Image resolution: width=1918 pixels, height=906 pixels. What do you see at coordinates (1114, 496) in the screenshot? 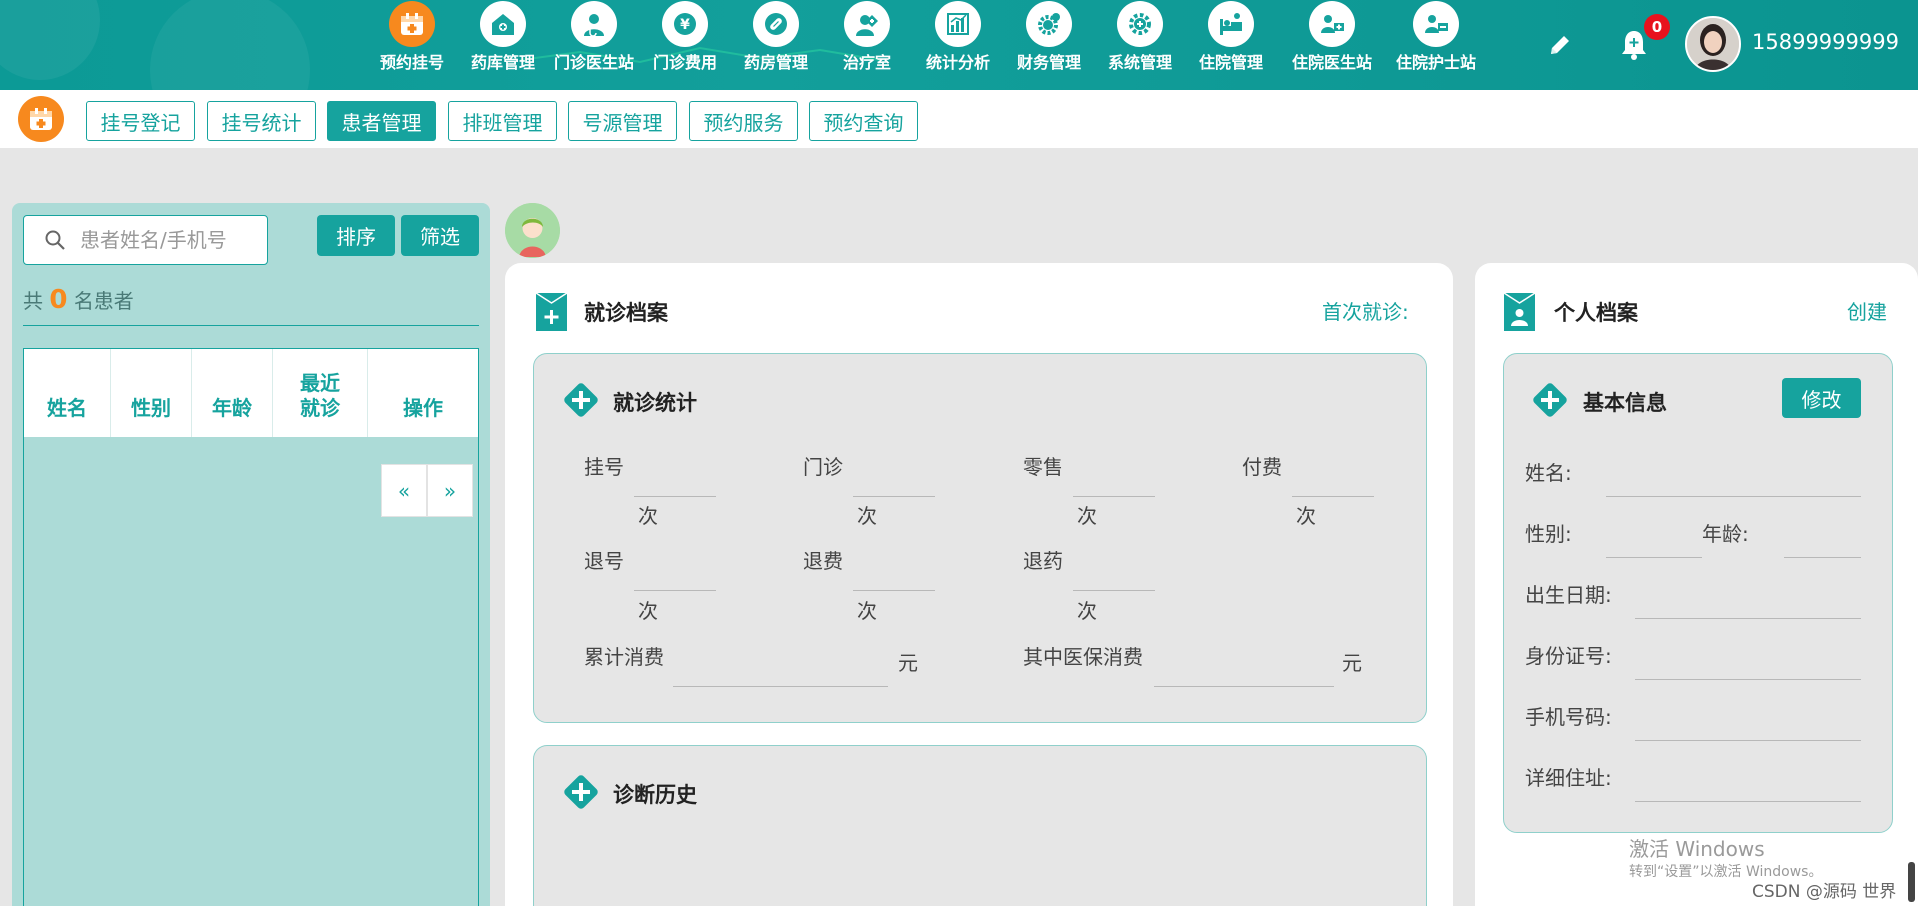
I see `stat-value-retail` at bounding box center [1114, 496].